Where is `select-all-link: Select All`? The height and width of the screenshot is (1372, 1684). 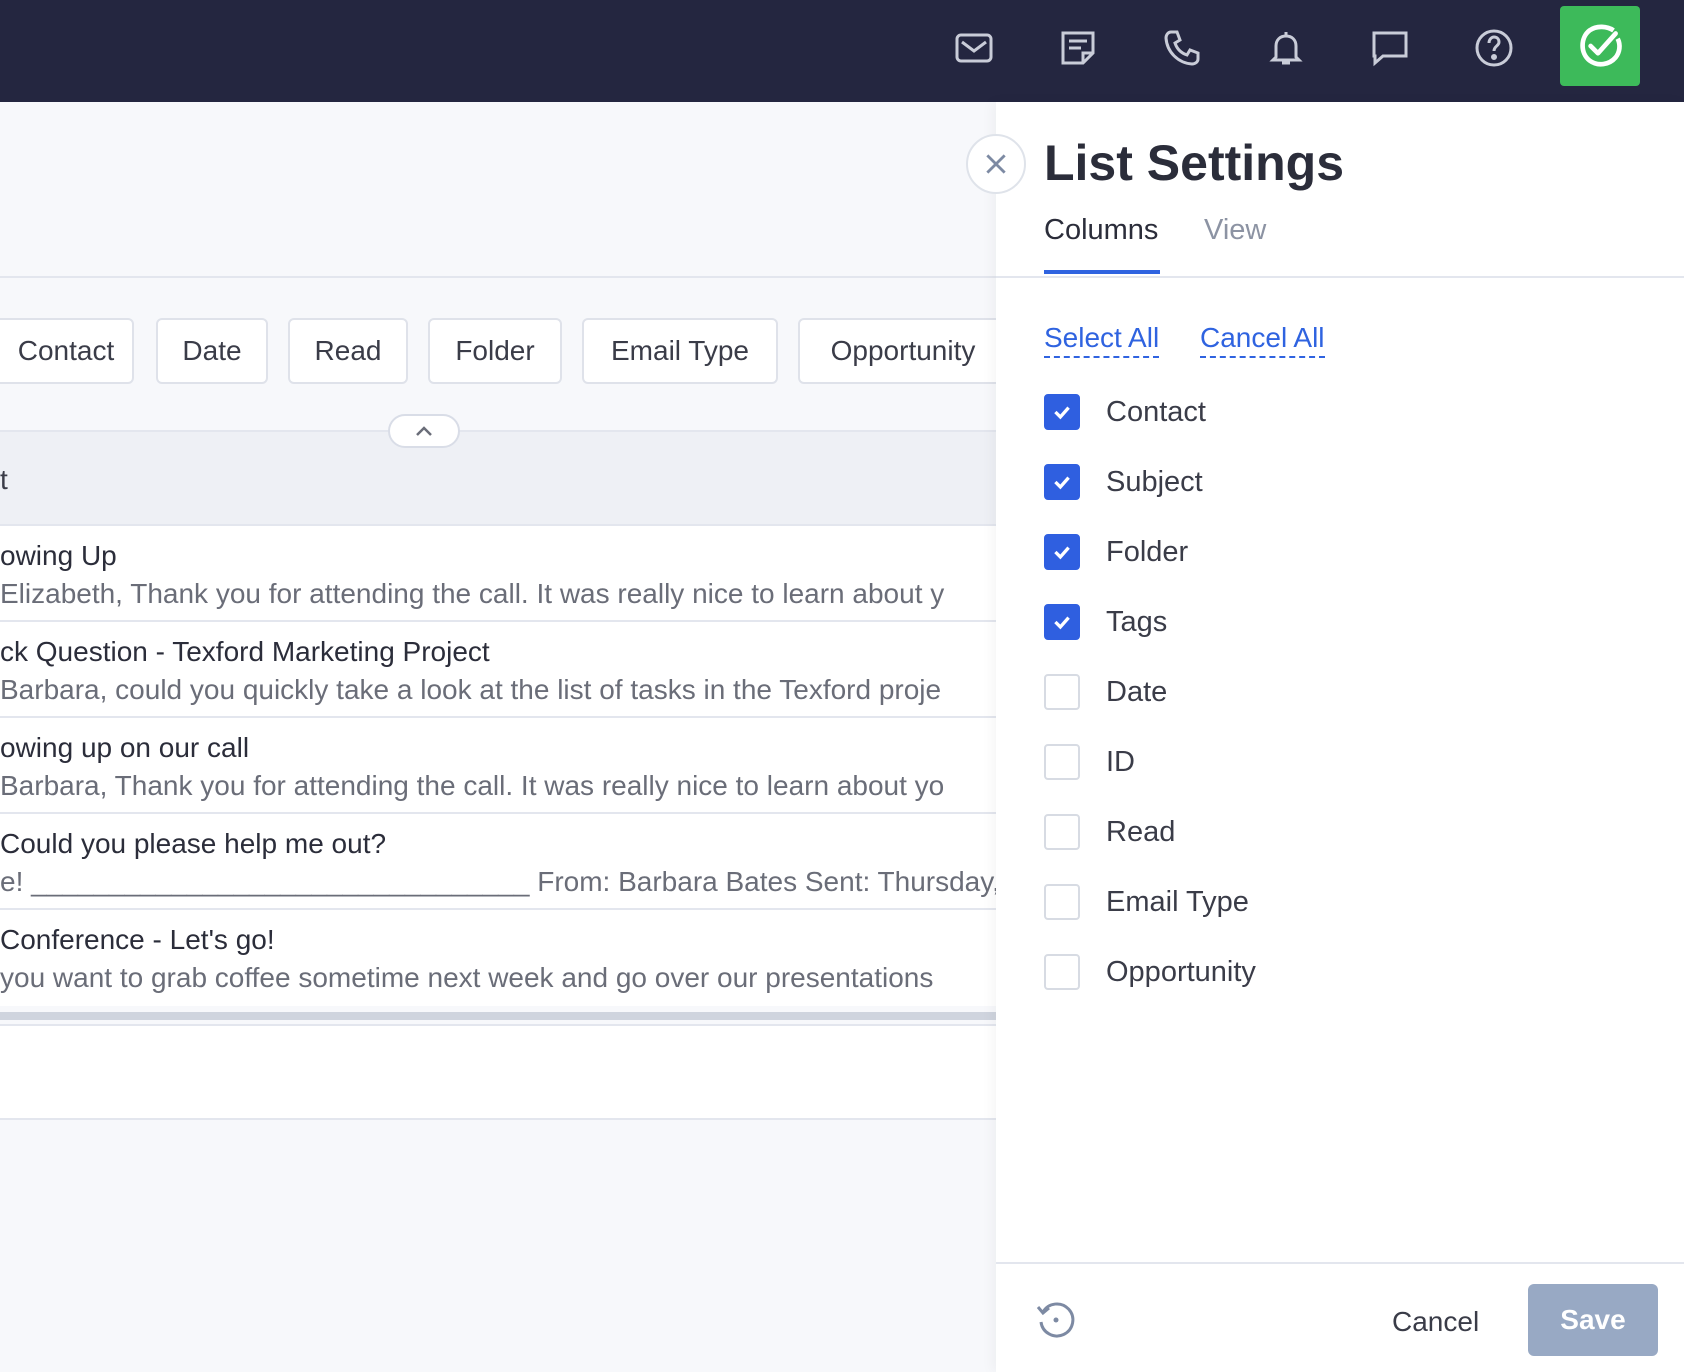 select-all-link: Select All is located at coordinates (1102, 340).